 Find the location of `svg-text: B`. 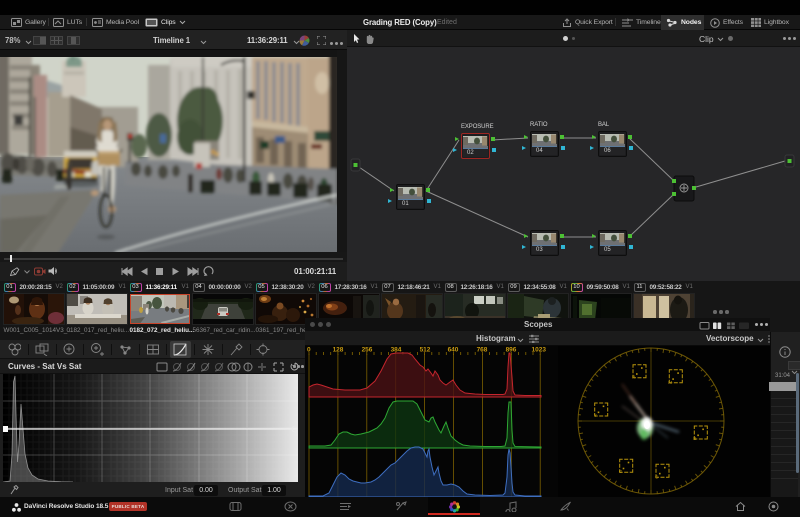

svg-text: B is located at coordinates (694, 438).